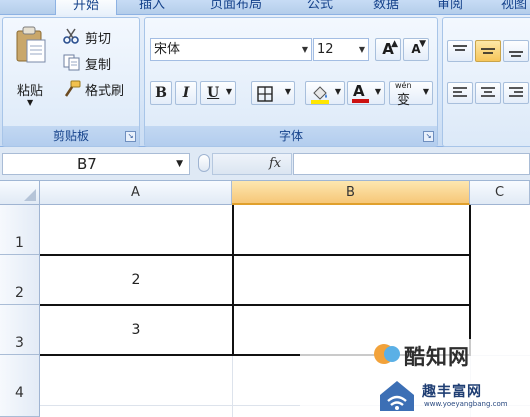  I want to click on borders-dropdown-icon: ▼, so click(288, 91).